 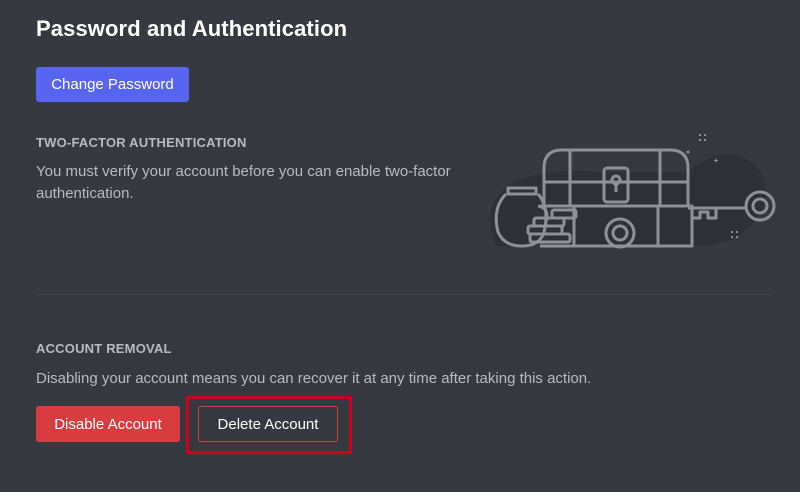 What do you see at coordinates (633, 191) in the screenshot?
I see `treasure-chest-illustration` at bounding box center [633, 191].